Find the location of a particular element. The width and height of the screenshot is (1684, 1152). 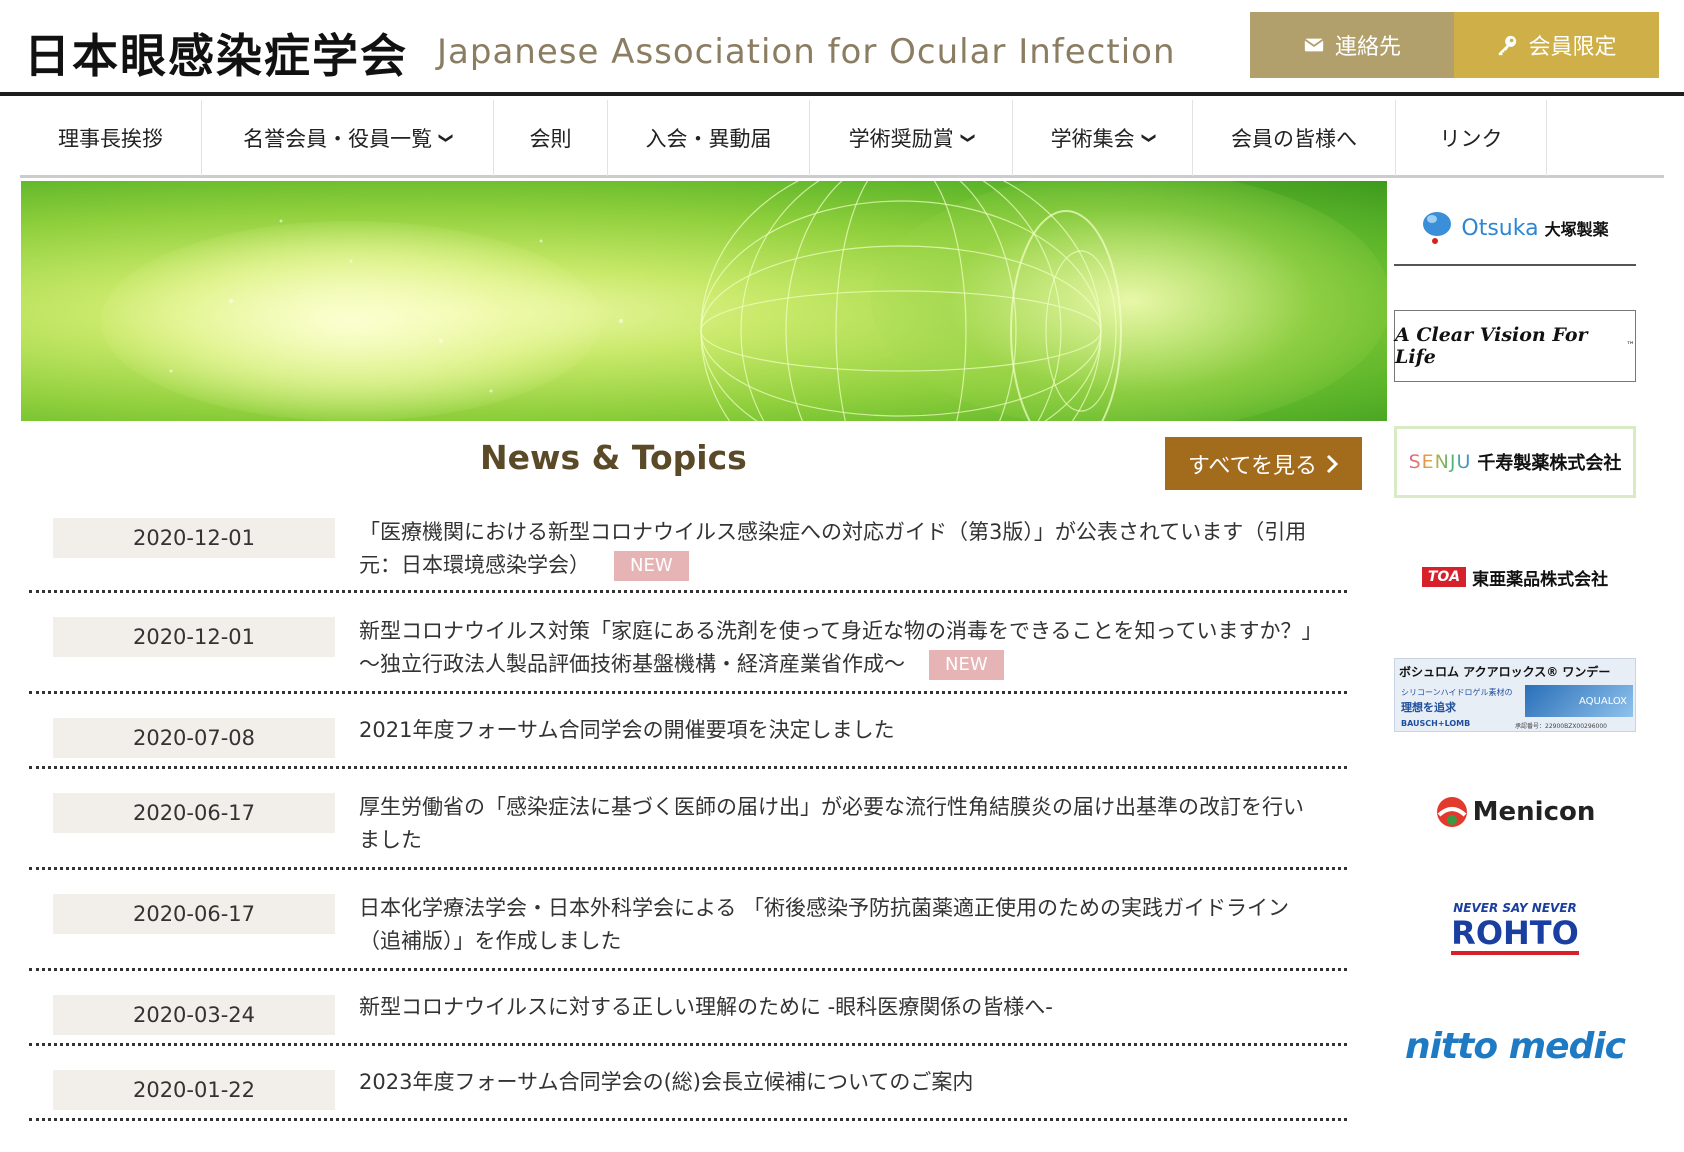

sponsor-nitto: nitto medic is located at coordinates (1515, 1046).